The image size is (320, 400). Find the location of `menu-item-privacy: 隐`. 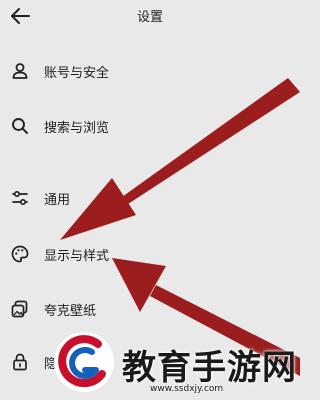

menu-item-privacy: 隐 is located at coordinates (150, 362).